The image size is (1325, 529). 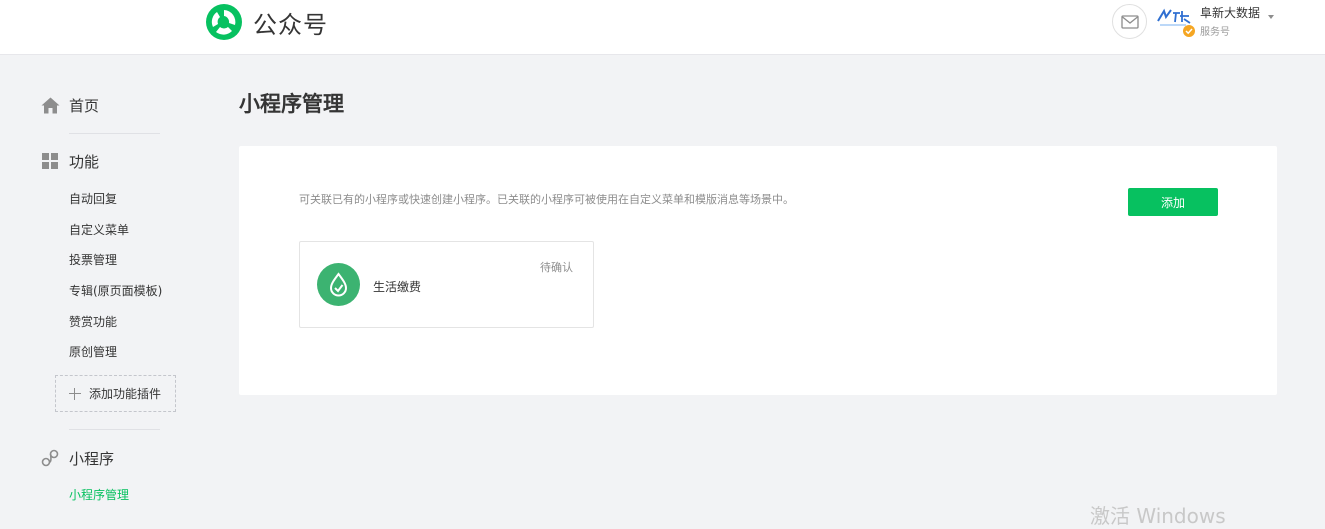 I want to click on sidebar-section-label: 小程序, so click(x=92, y=458).